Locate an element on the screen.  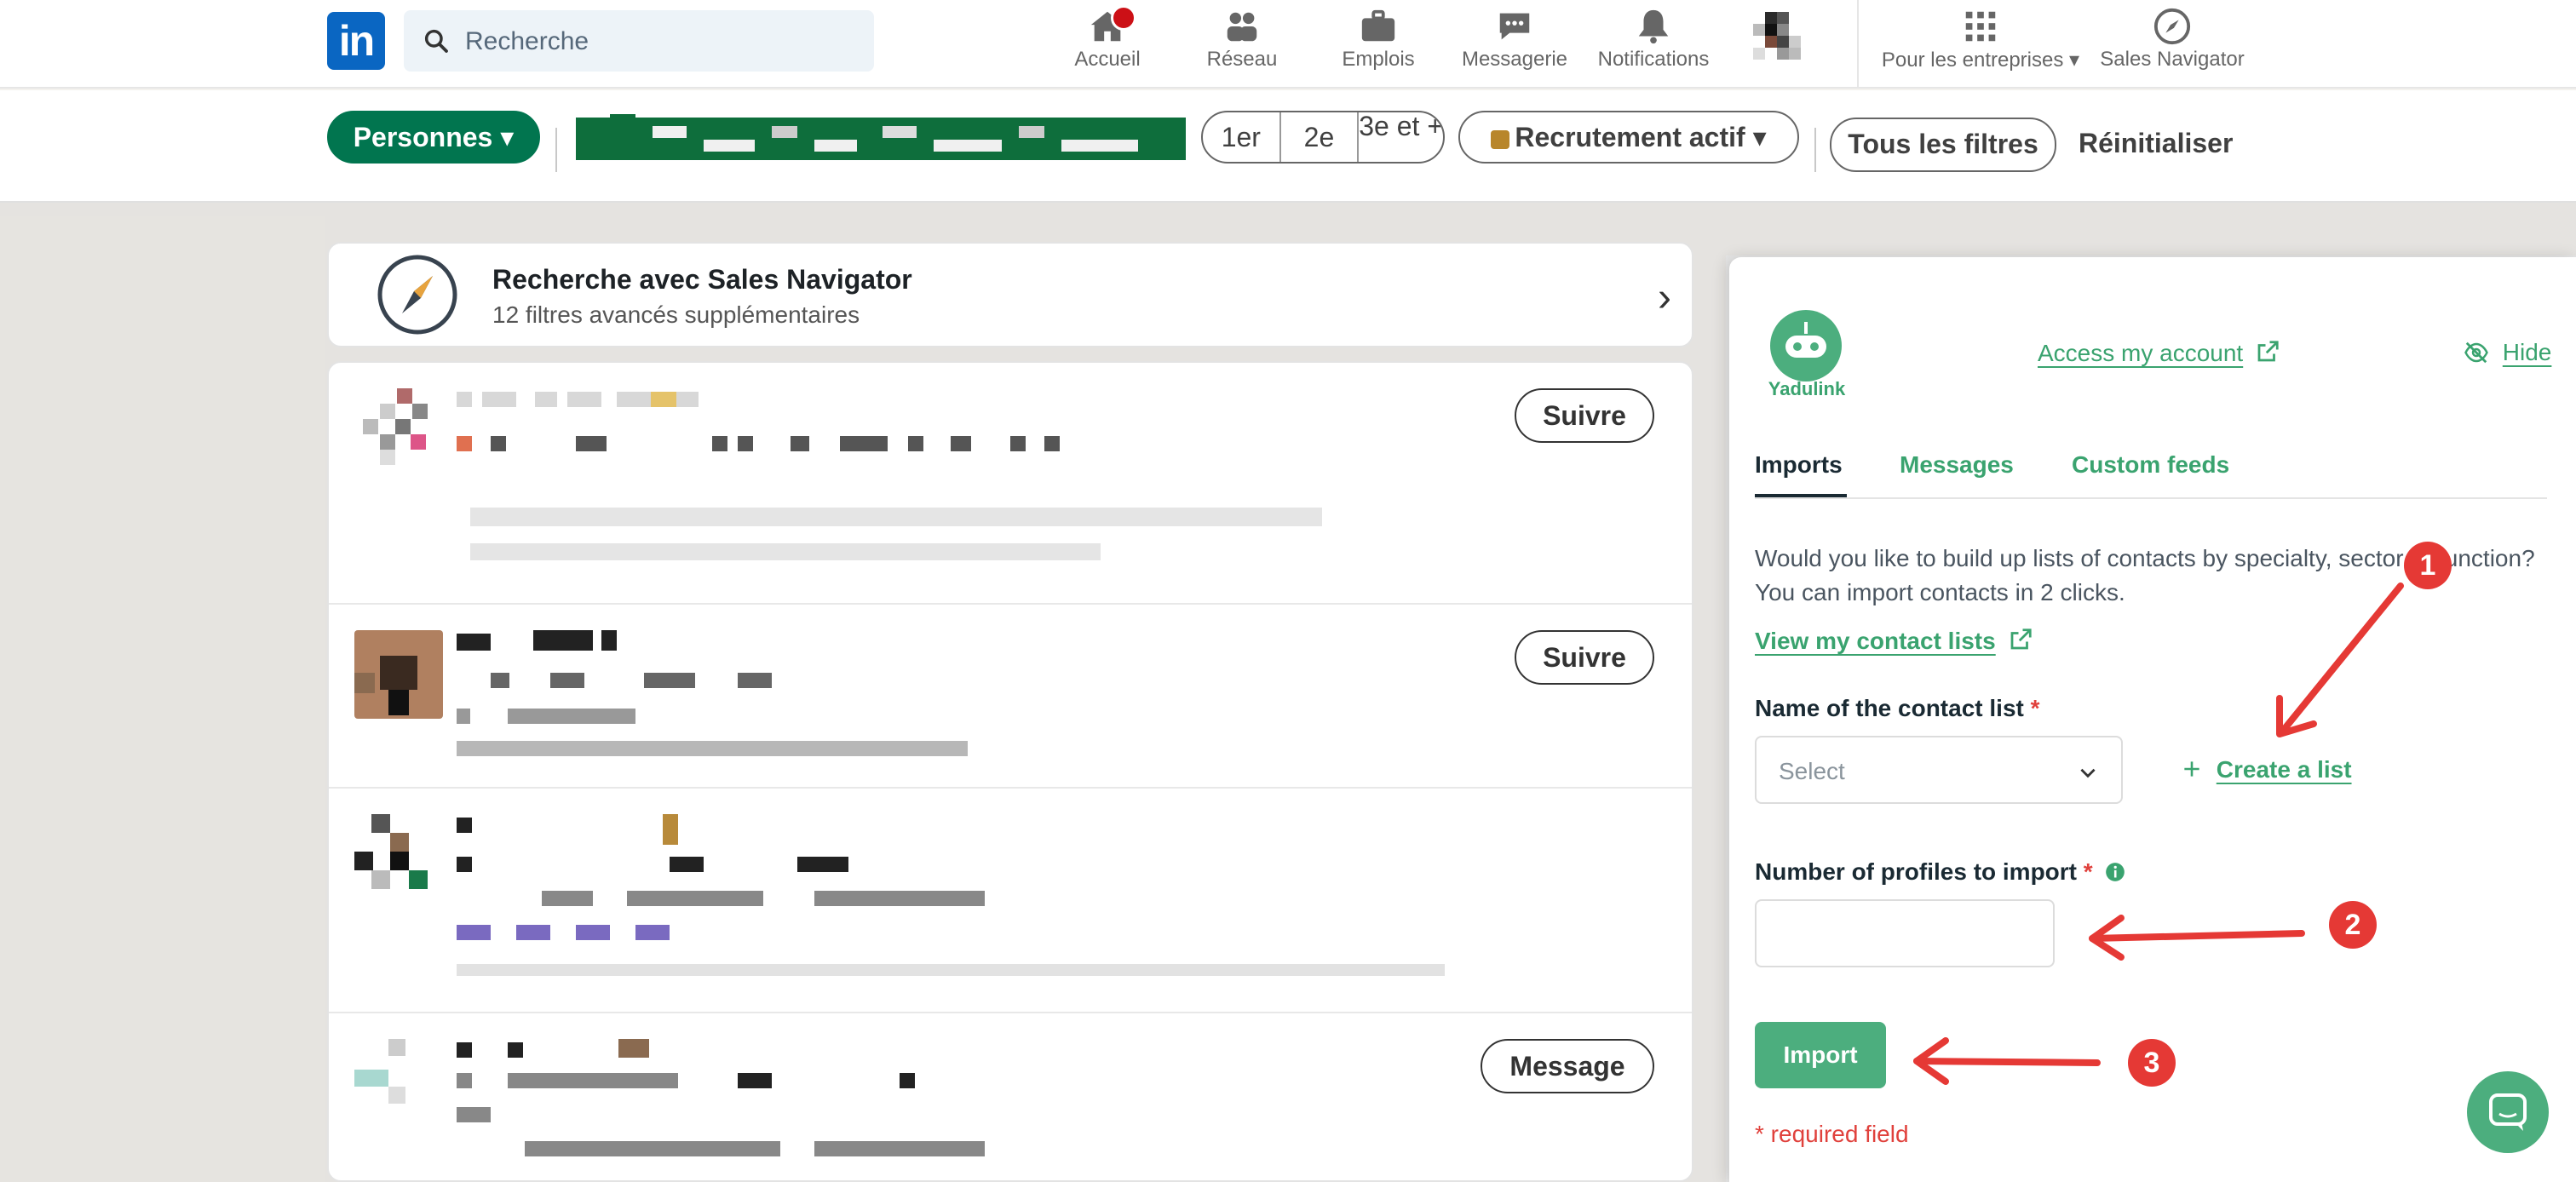
nav-item-messaging: Messagerie is located at coordinates (1515, 43).